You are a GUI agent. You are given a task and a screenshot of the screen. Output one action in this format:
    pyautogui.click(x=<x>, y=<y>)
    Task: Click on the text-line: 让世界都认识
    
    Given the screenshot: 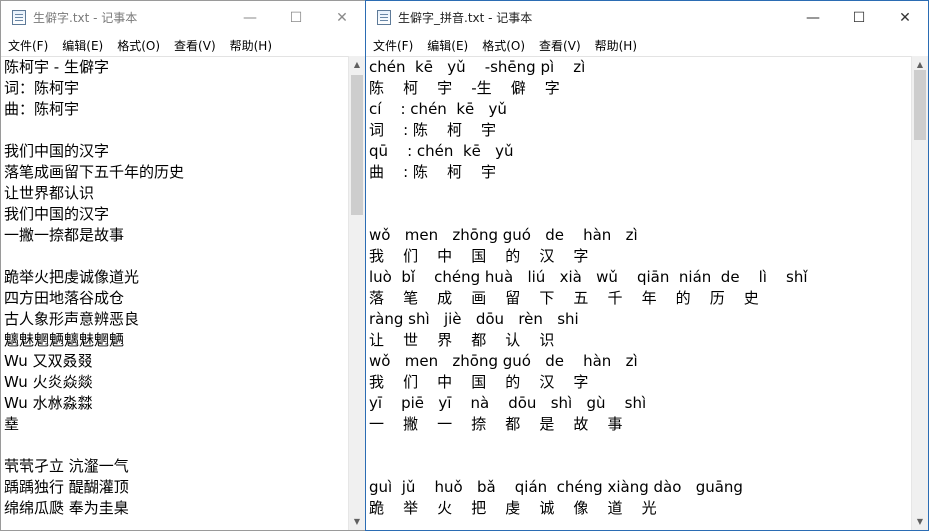 What is the action you would take?
    pyautogui.click(x=49, y=193)
    